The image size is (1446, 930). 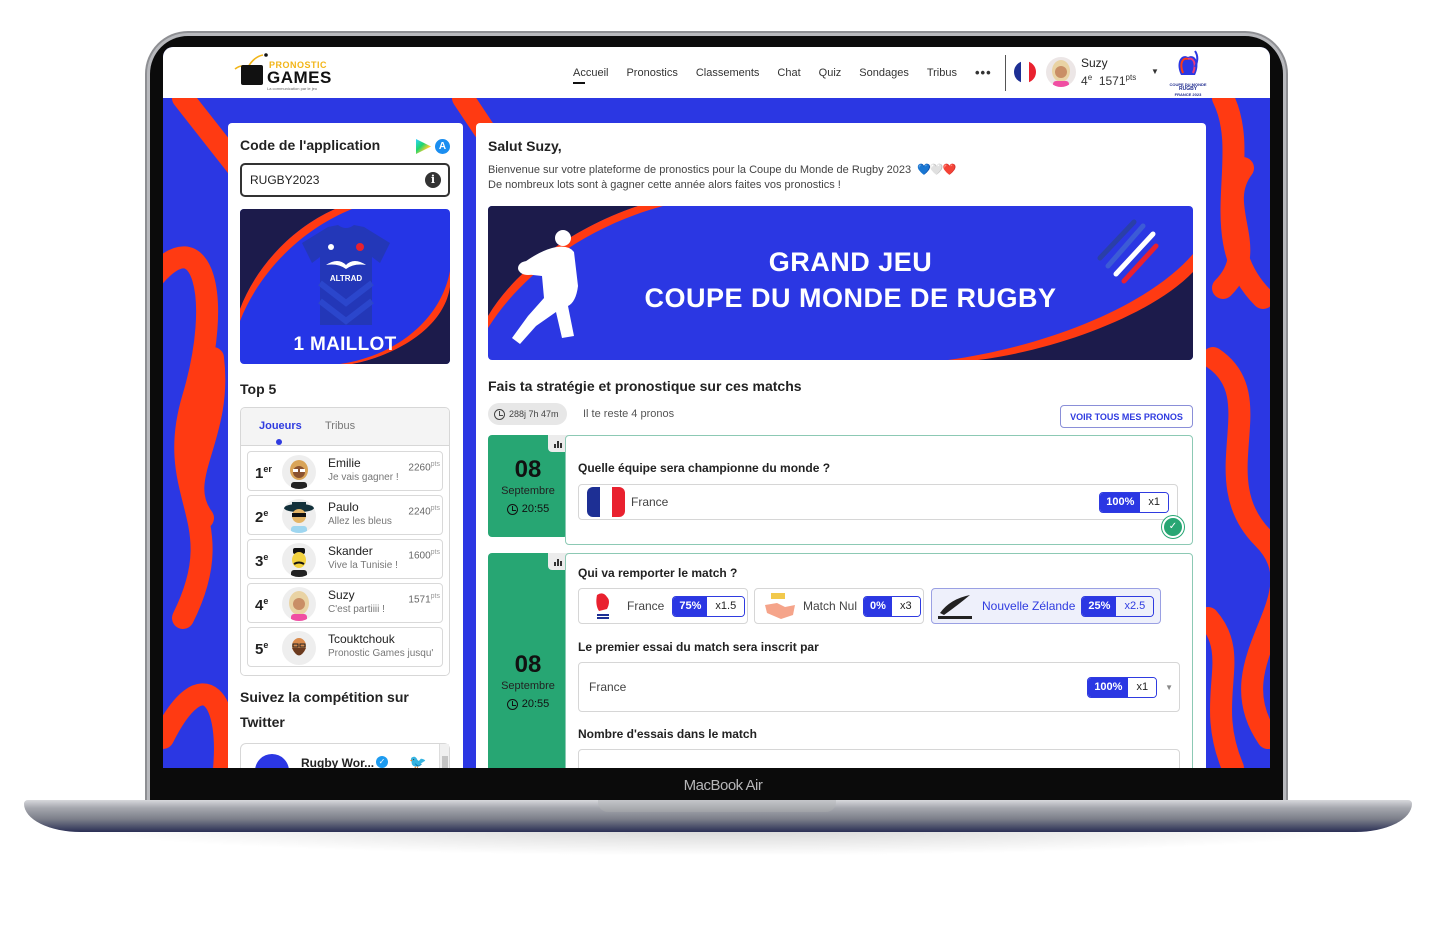 I want to click on user-menu-caret-icon: ▼, so click(x=1155, y=71).